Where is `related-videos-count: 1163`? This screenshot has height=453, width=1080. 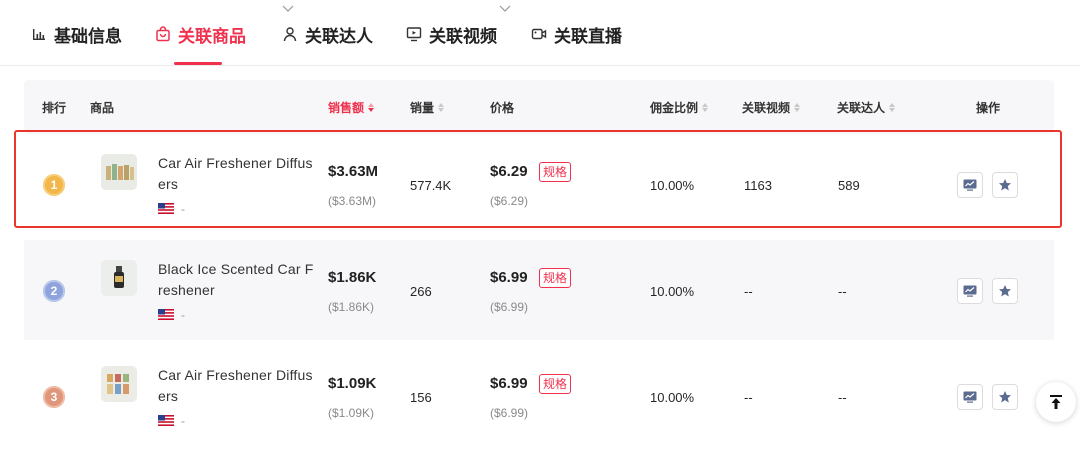
related-videos-count: 1163 is located at coordinates (758, 185).